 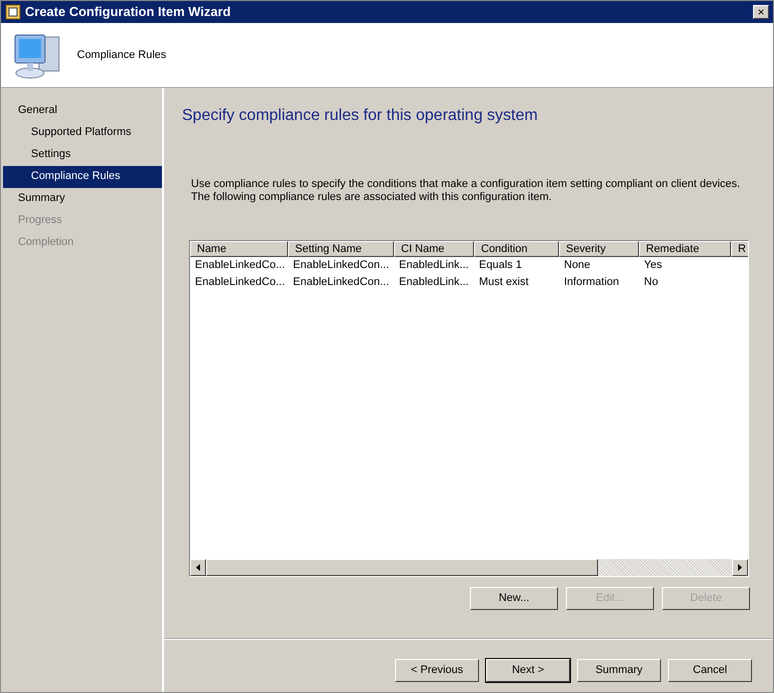 I want to click on wizard-step: Compliance Rules, so click(x=82, y=177).